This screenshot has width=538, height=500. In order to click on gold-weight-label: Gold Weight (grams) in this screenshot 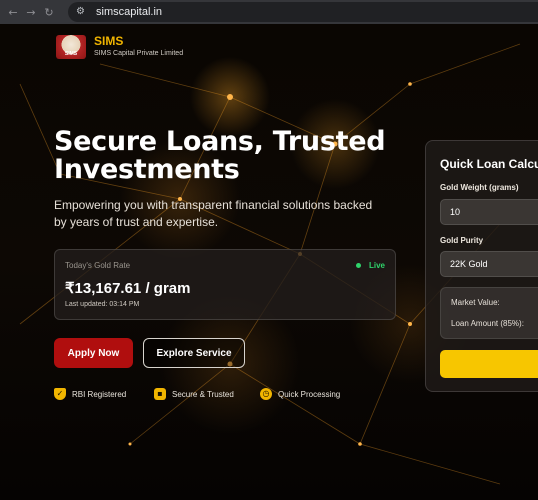, I will do `click(479, 187)`.